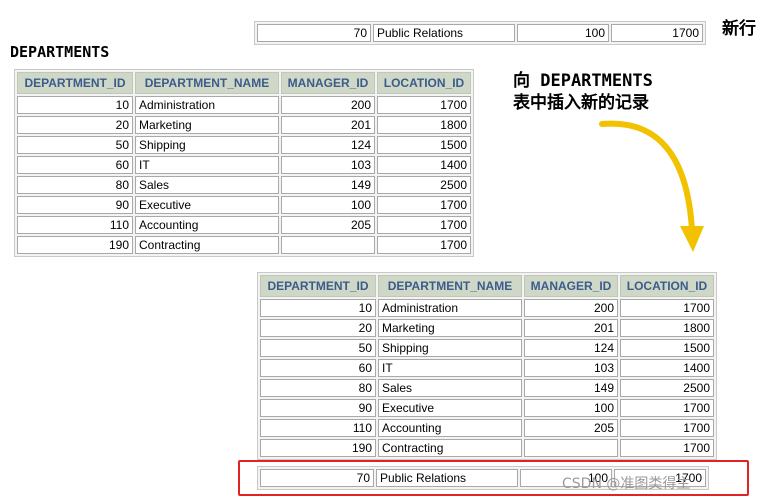  What do you see at coordinates (60, 52) in the screenshot?
I see `table-title: DEPARTMENTS` at bounding box center [60, 52].